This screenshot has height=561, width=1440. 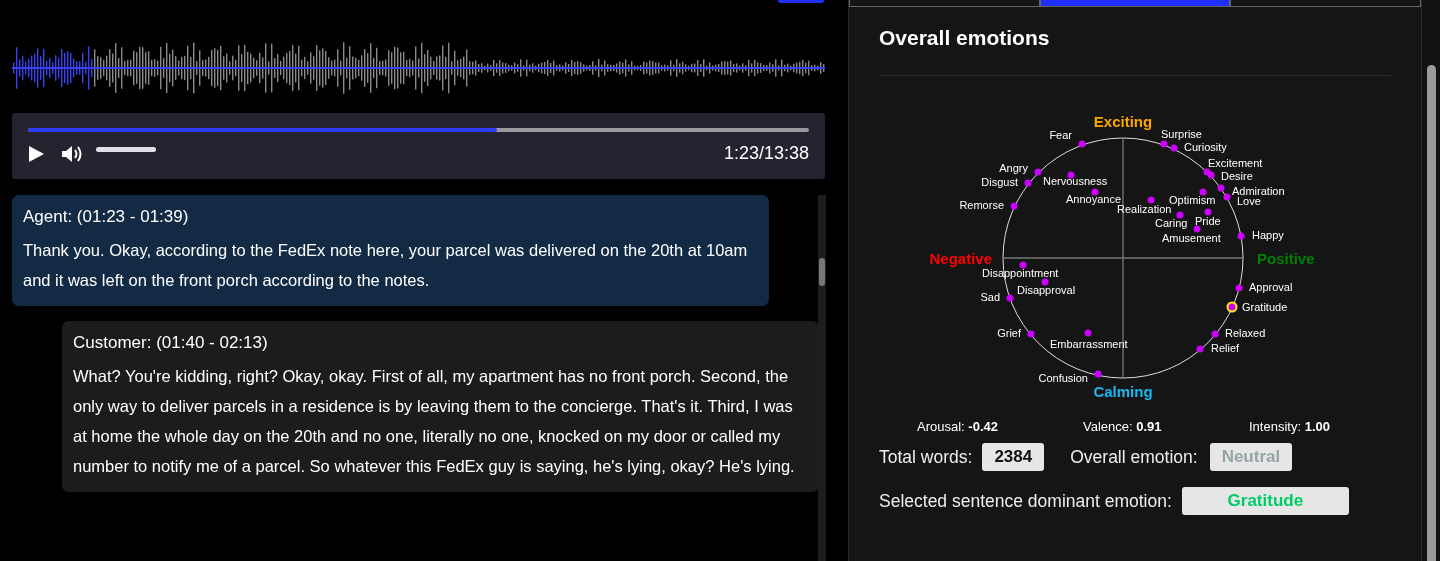 I want to click on field-label: Total words:, so click(x=926, y=457).